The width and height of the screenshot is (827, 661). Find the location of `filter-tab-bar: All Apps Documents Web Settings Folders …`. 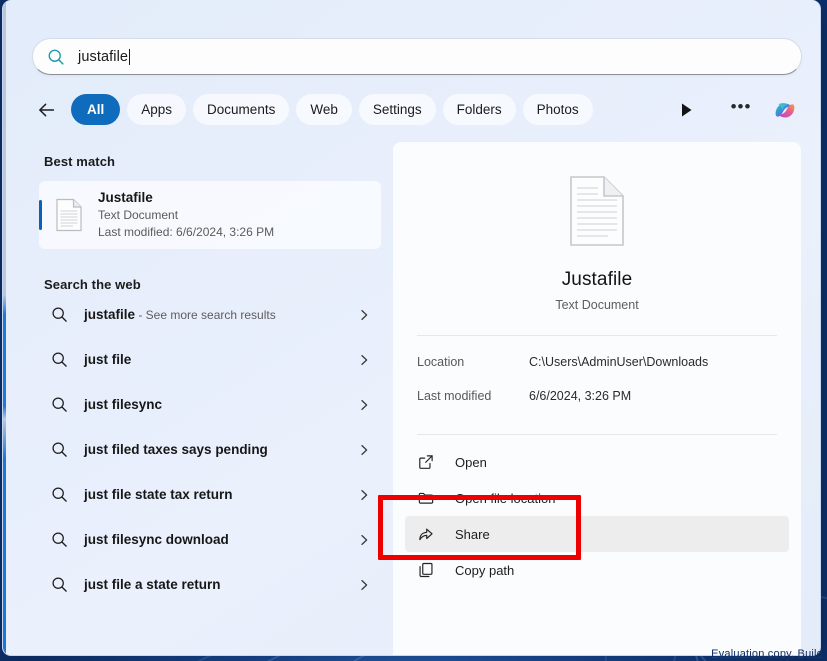

filter-tab-bar: All Apps Documents Web Settings Folders … is located at coordinates (419, 109).